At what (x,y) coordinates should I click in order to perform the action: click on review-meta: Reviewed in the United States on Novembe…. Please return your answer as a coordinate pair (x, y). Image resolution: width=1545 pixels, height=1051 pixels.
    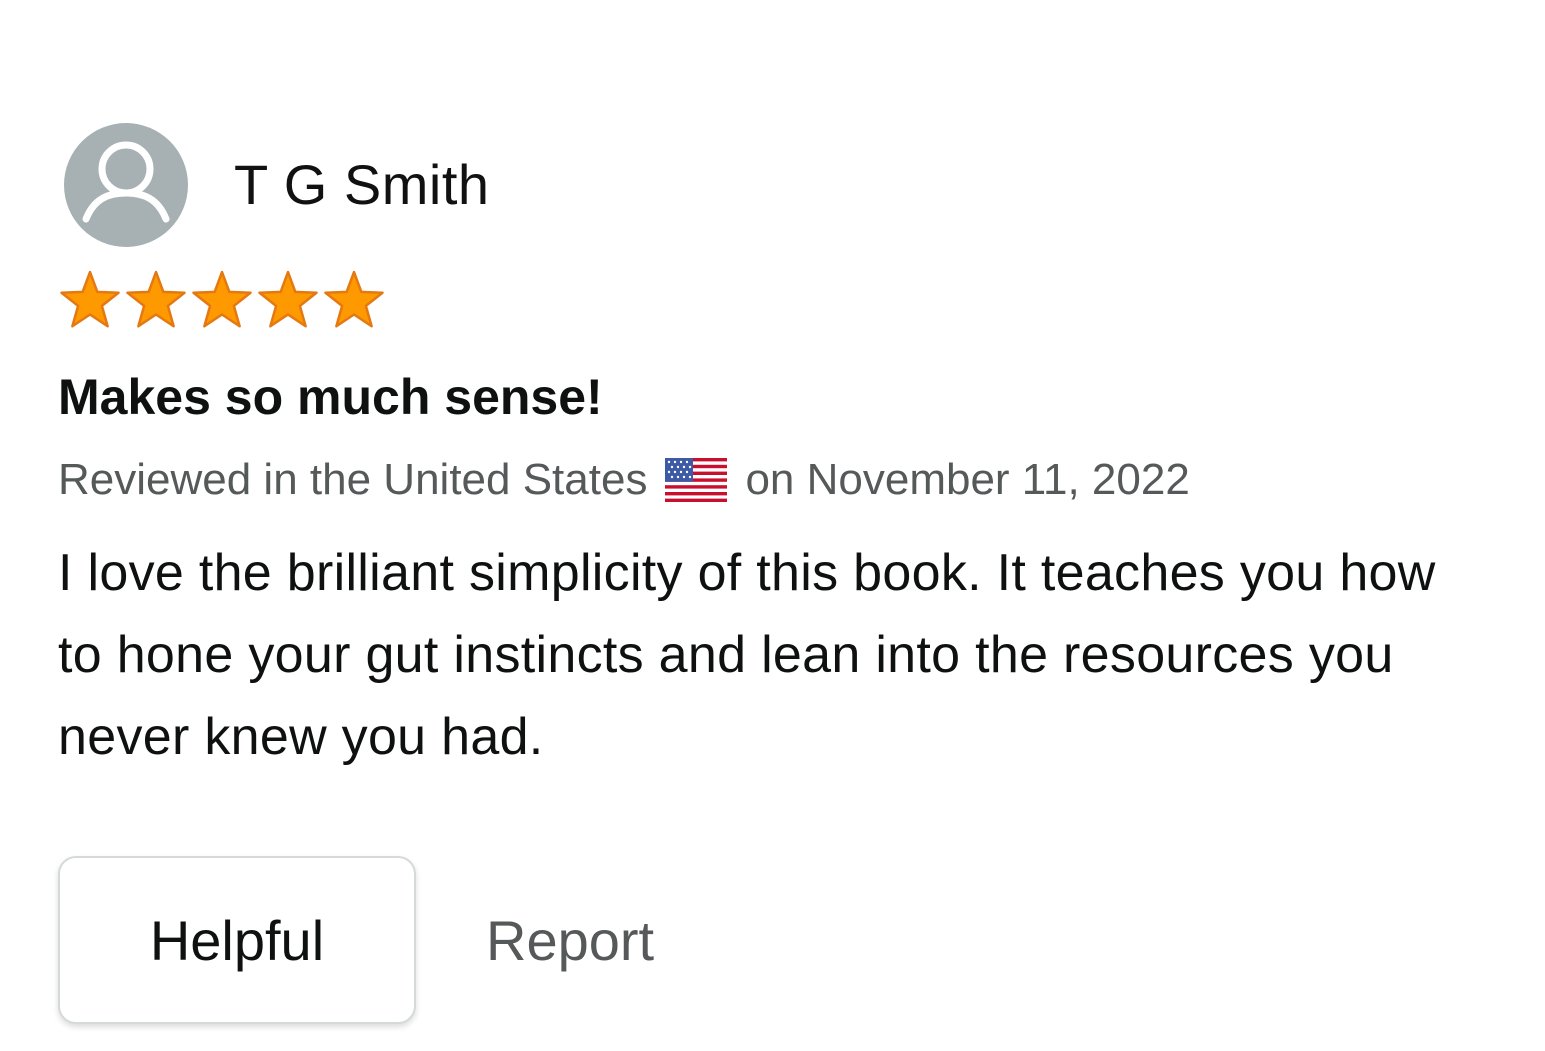
    Looking at the image, I should click on (778, 480).